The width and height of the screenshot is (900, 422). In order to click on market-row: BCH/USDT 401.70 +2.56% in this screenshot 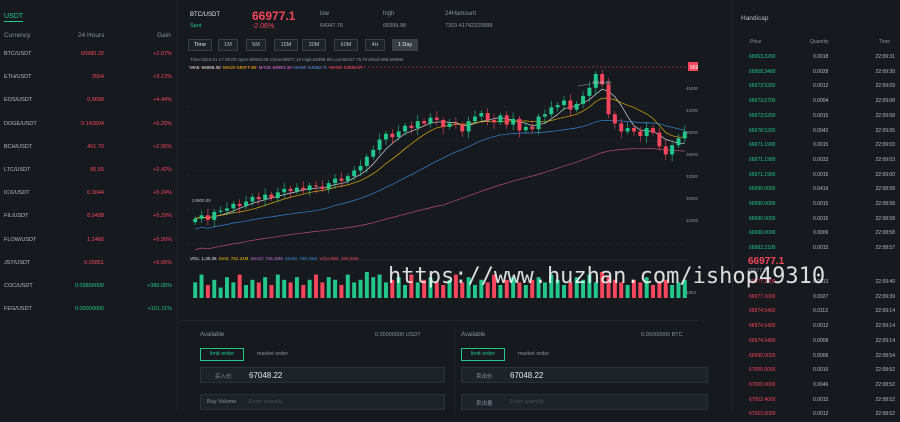, I will do `click(89, 148)`.